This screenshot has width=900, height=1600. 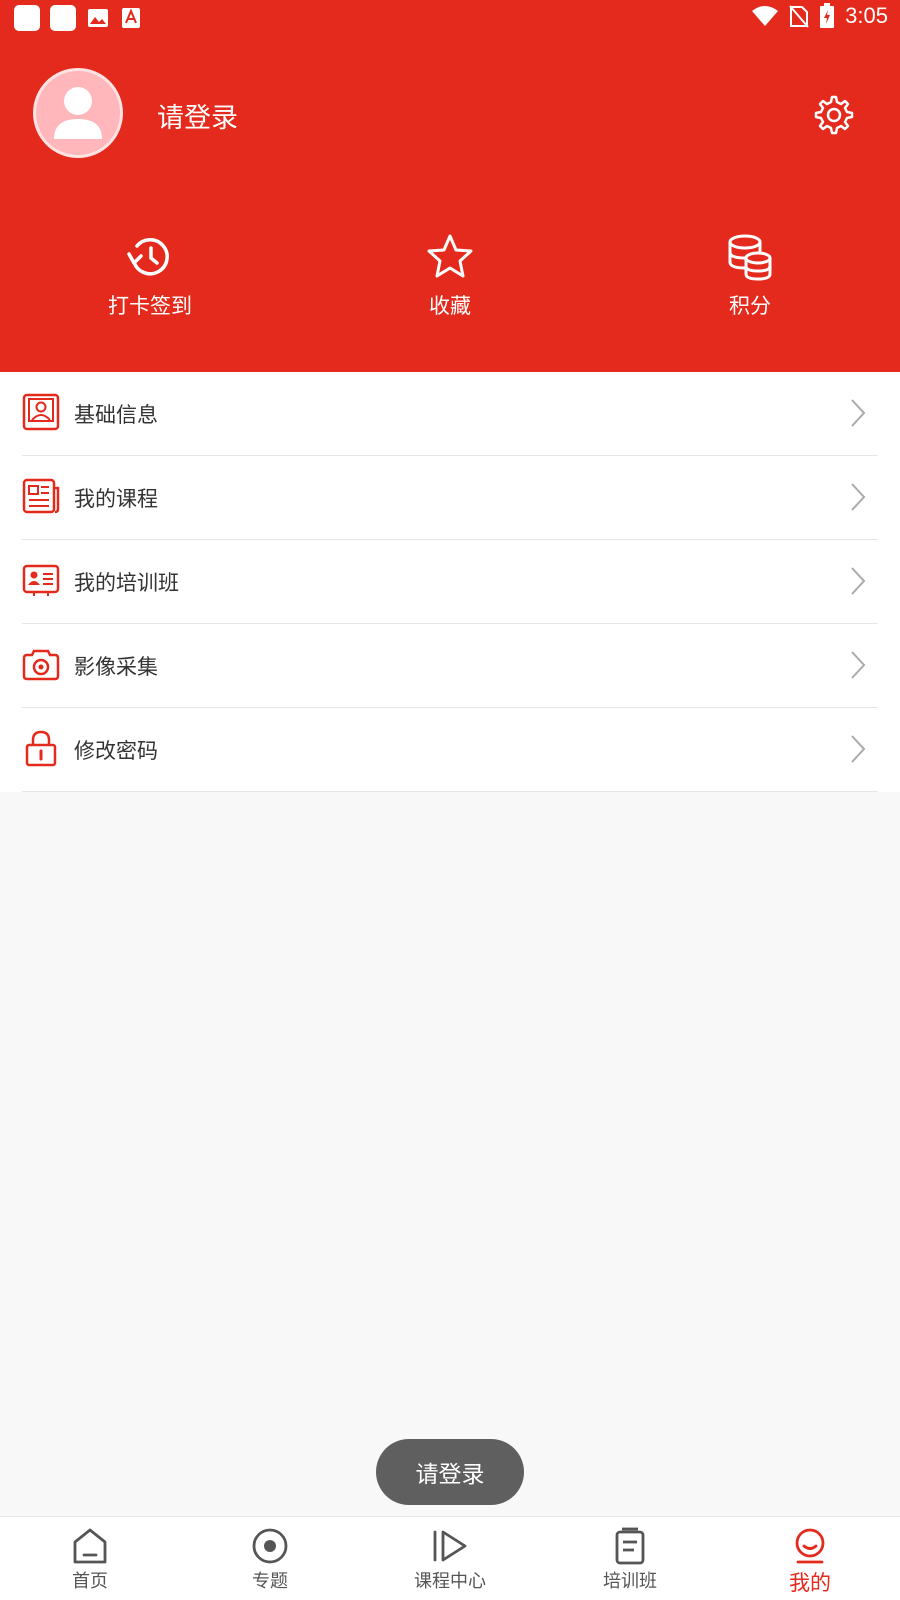 What do you see at coordinates (630, 1546) in the screenshot?
I see `document-icon` at bounding box center [630, 1546].